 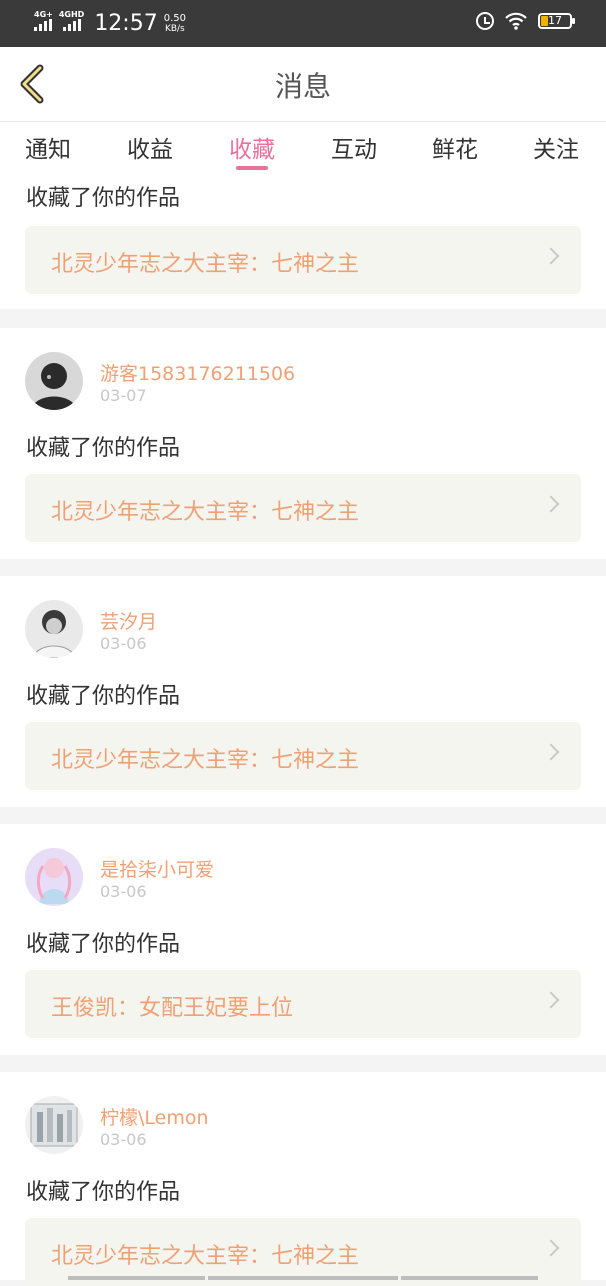 I want to click on tab-flowers: 鲜花, so click(x=455, y=147).